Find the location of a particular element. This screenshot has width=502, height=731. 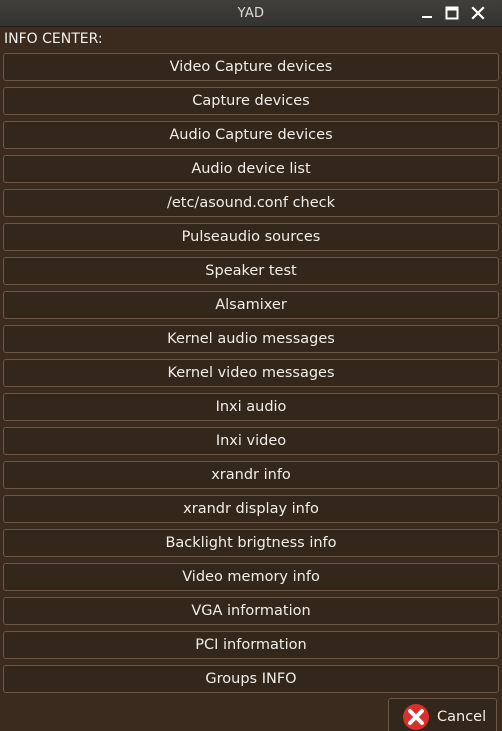

info-button-label: Inxi video is located at coordinates (251, 441).